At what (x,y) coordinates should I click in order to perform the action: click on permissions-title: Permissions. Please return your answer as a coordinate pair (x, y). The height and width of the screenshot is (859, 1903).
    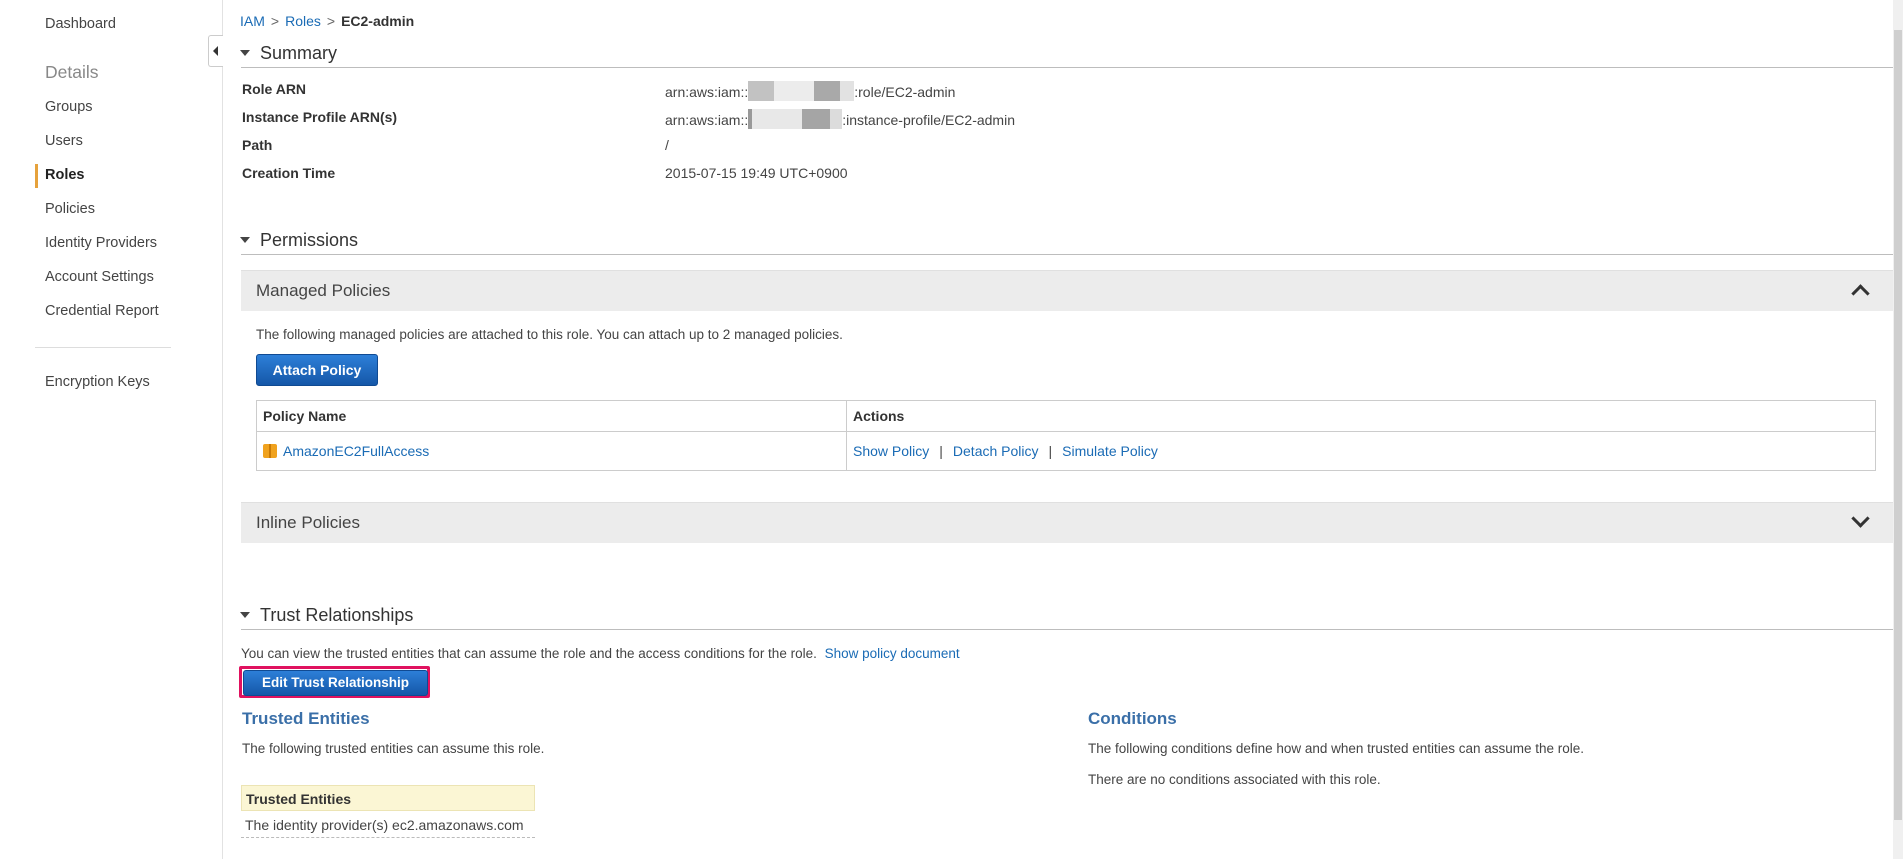
    Looking at the image, I should click on (309, 240).